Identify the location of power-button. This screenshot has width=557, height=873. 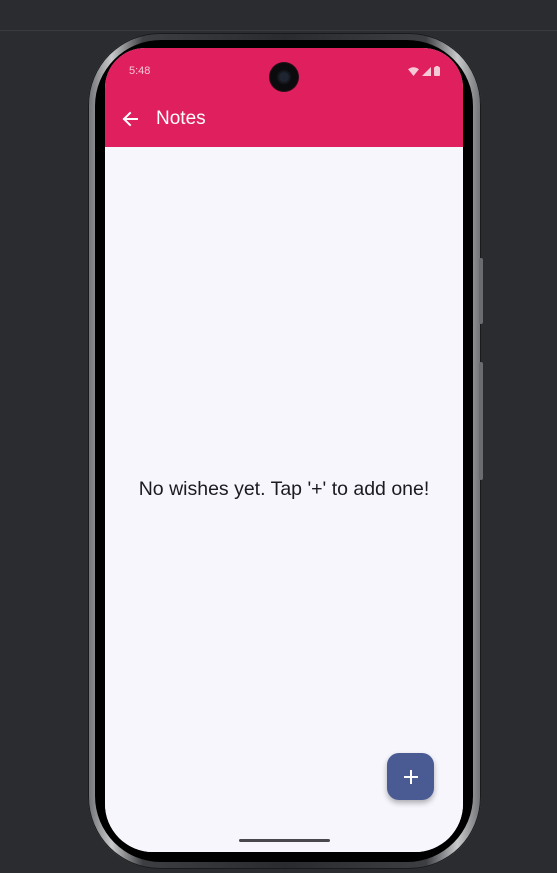
(481, 291).